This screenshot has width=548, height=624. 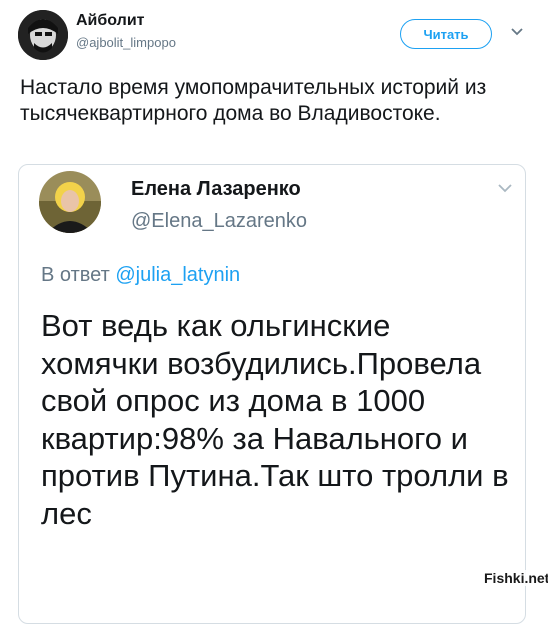 What do you see at coordinates (219, 221) in the screenshot?
I see `quoted-author-handle: @Elena_Lazarenko` at bounding box center [219, 221].